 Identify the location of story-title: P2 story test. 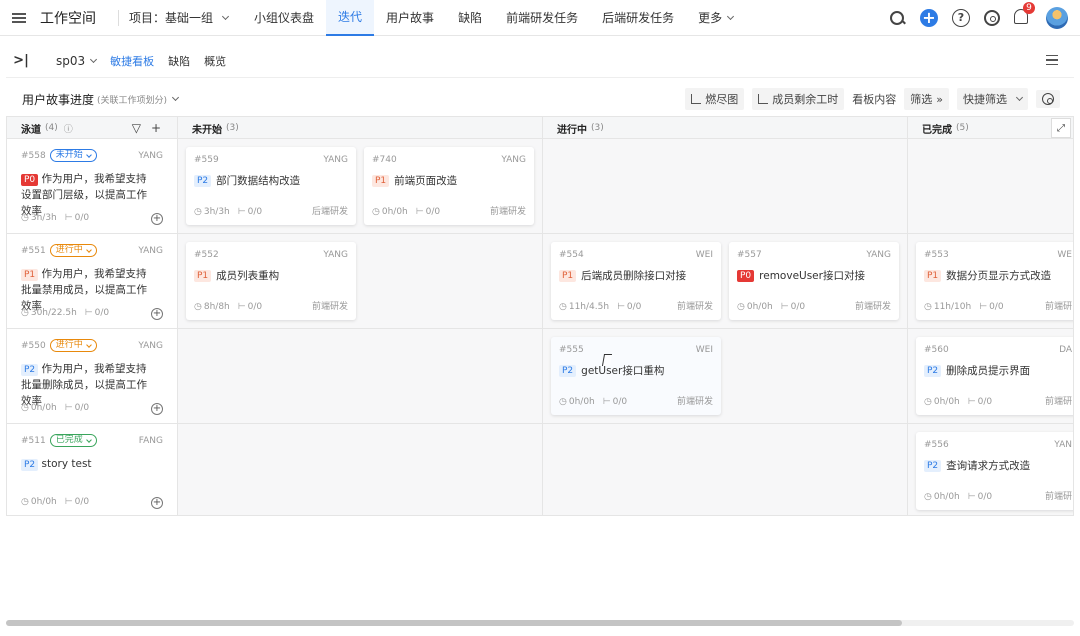
(87, 464).